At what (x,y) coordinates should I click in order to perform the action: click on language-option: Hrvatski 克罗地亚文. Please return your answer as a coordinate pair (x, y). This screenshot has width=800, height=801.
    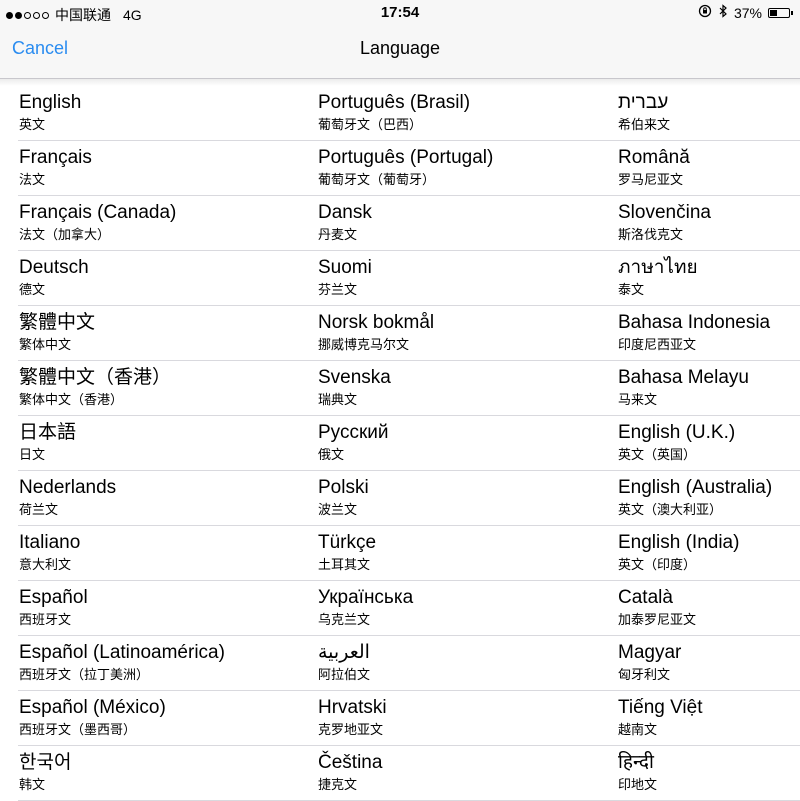
    Looking at the image, I should click on (458, 717).